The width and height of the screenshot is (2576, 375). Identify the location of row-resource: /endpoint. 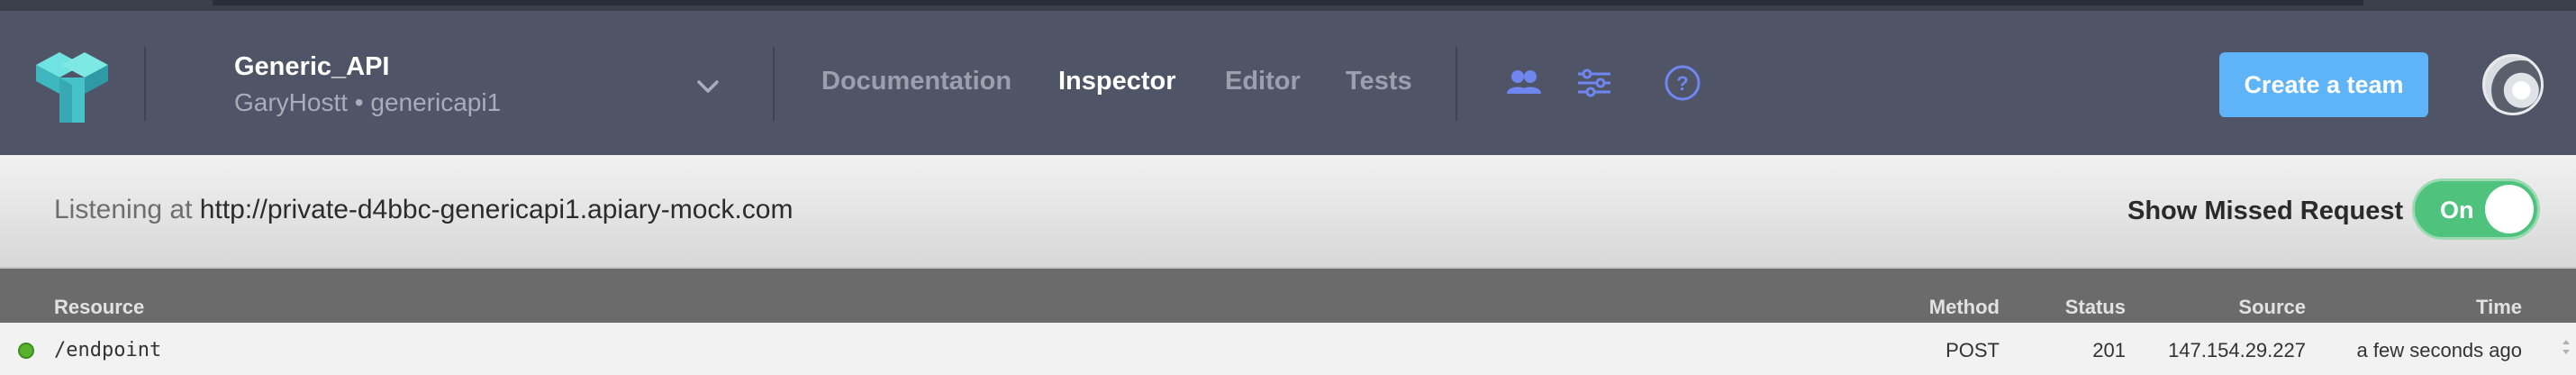
(108, 350).